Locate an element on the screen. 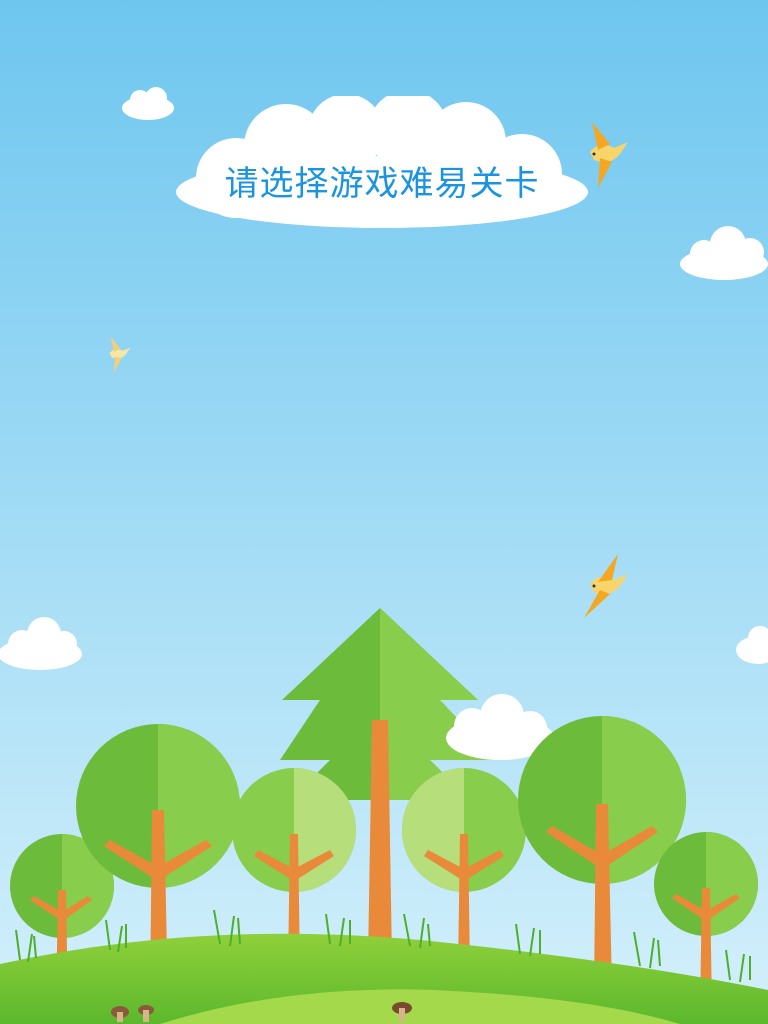 Image resolution: width=768 pixels, height=1024 pixels. title-banner: 请选择游戏难易关卡 is located at coordinates (382, 166).